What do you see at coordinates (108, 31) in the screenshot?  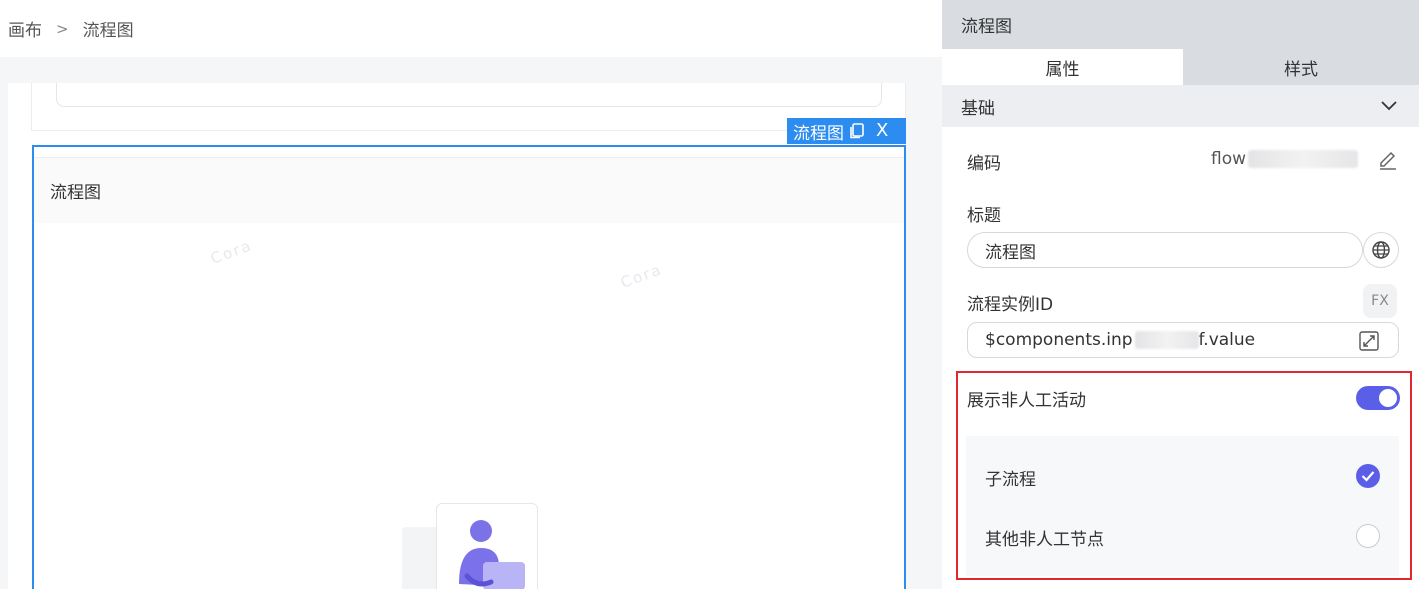 I see `breadcrumb-current: 流程图` at bounding box center [108, 31].